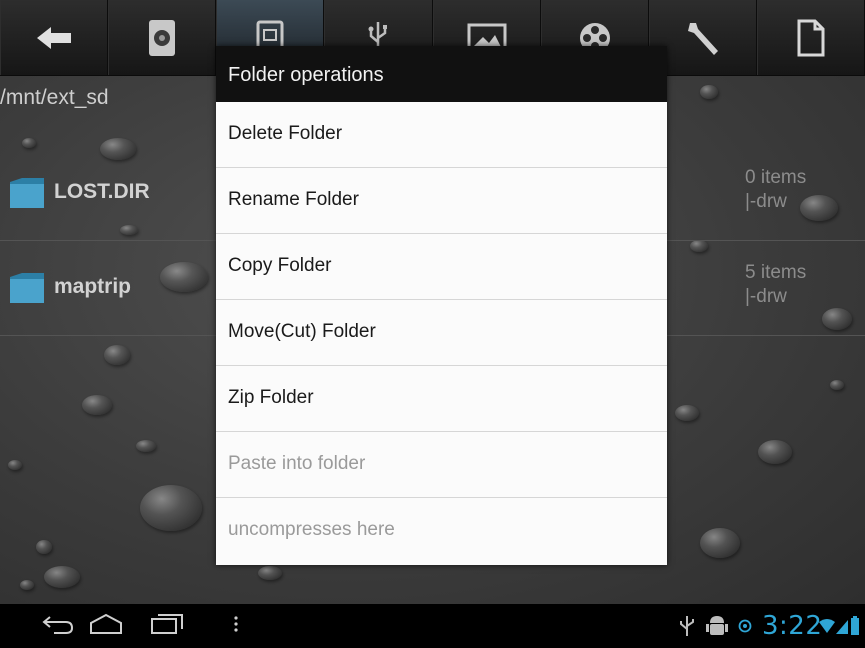  I want to click on nav-back-button, so click(57, 626).